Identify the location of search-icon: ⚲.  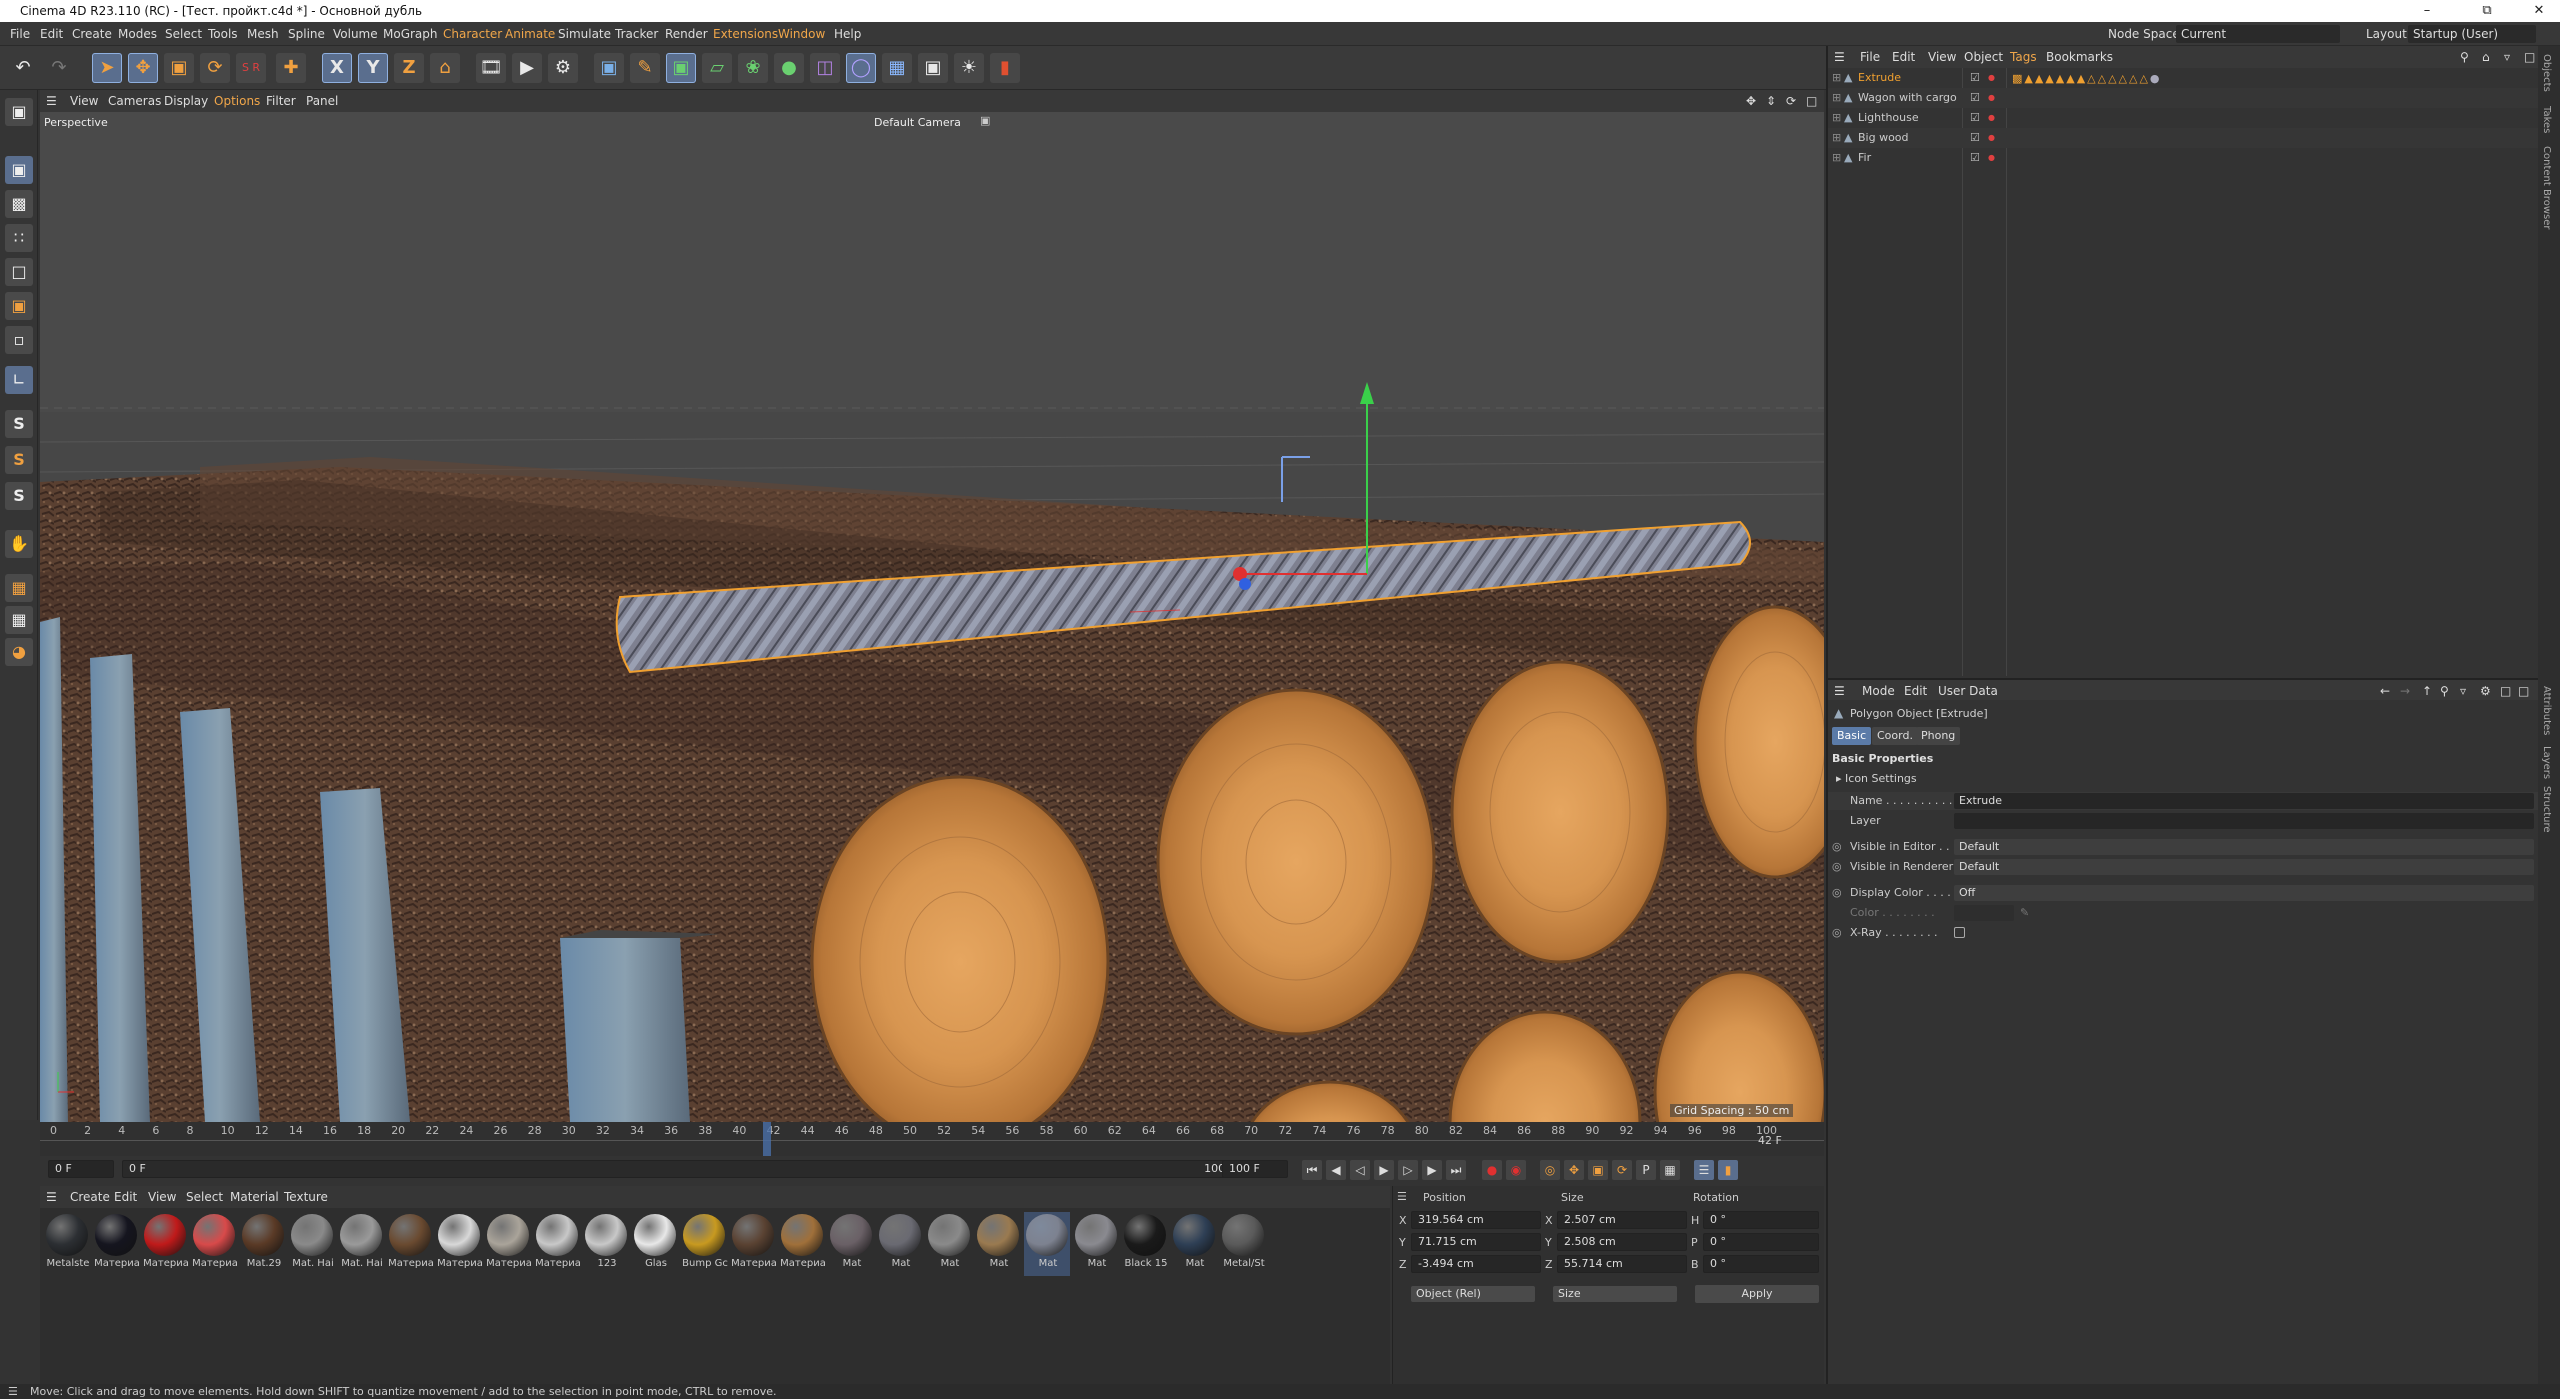
(2464, 57).